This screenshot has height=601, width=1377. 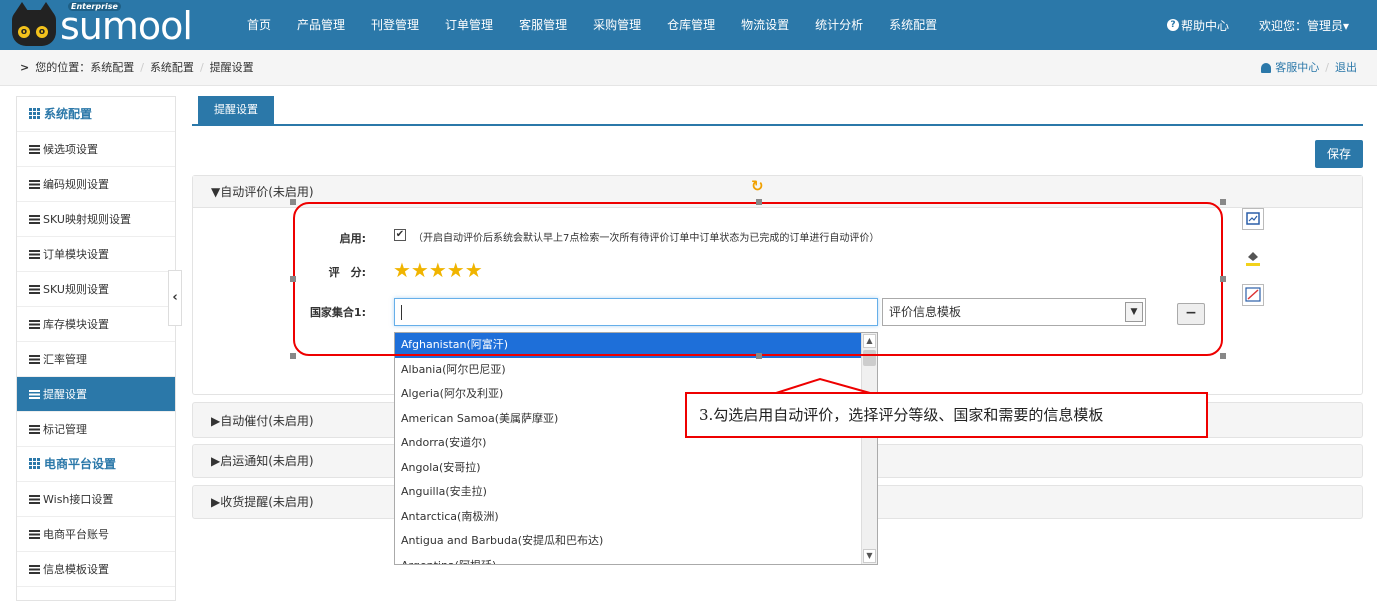 I want to click on nav-item-stats: 统计分析, so click(x=839, y=25).